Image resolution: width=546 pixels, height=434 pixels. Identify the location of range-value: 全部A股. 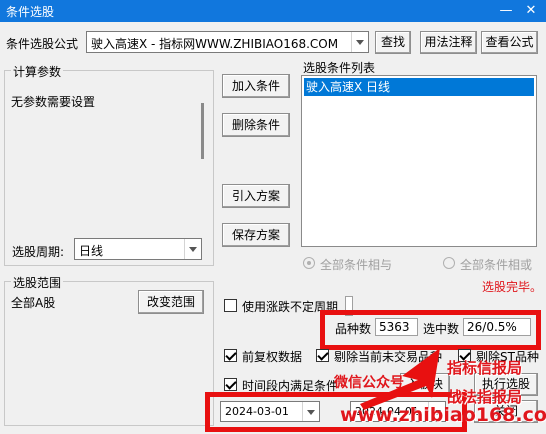
(33, 303).